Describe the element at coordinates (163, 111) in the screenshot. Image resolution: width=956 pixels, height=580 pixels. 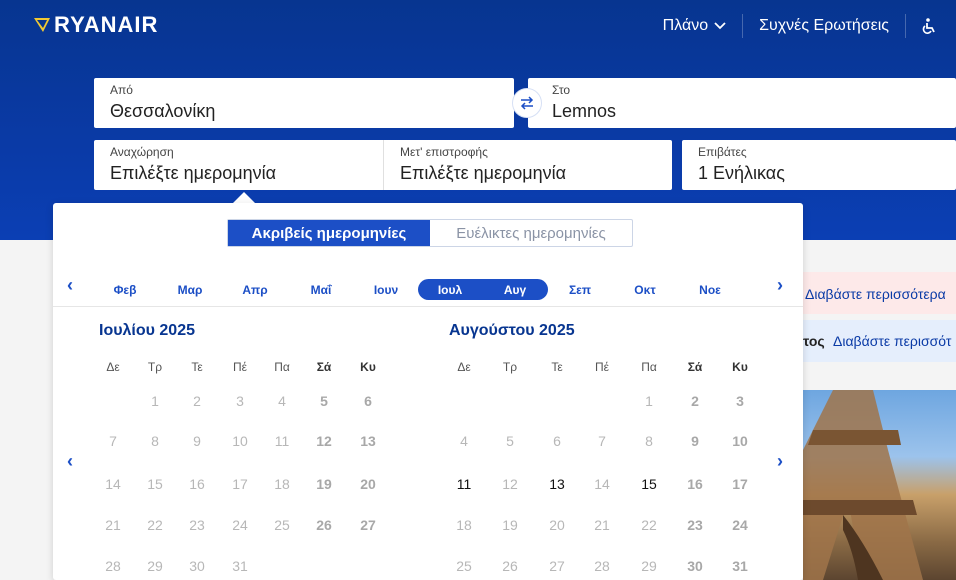
I see `from-value: Θεσσαλονίκη` at that location.